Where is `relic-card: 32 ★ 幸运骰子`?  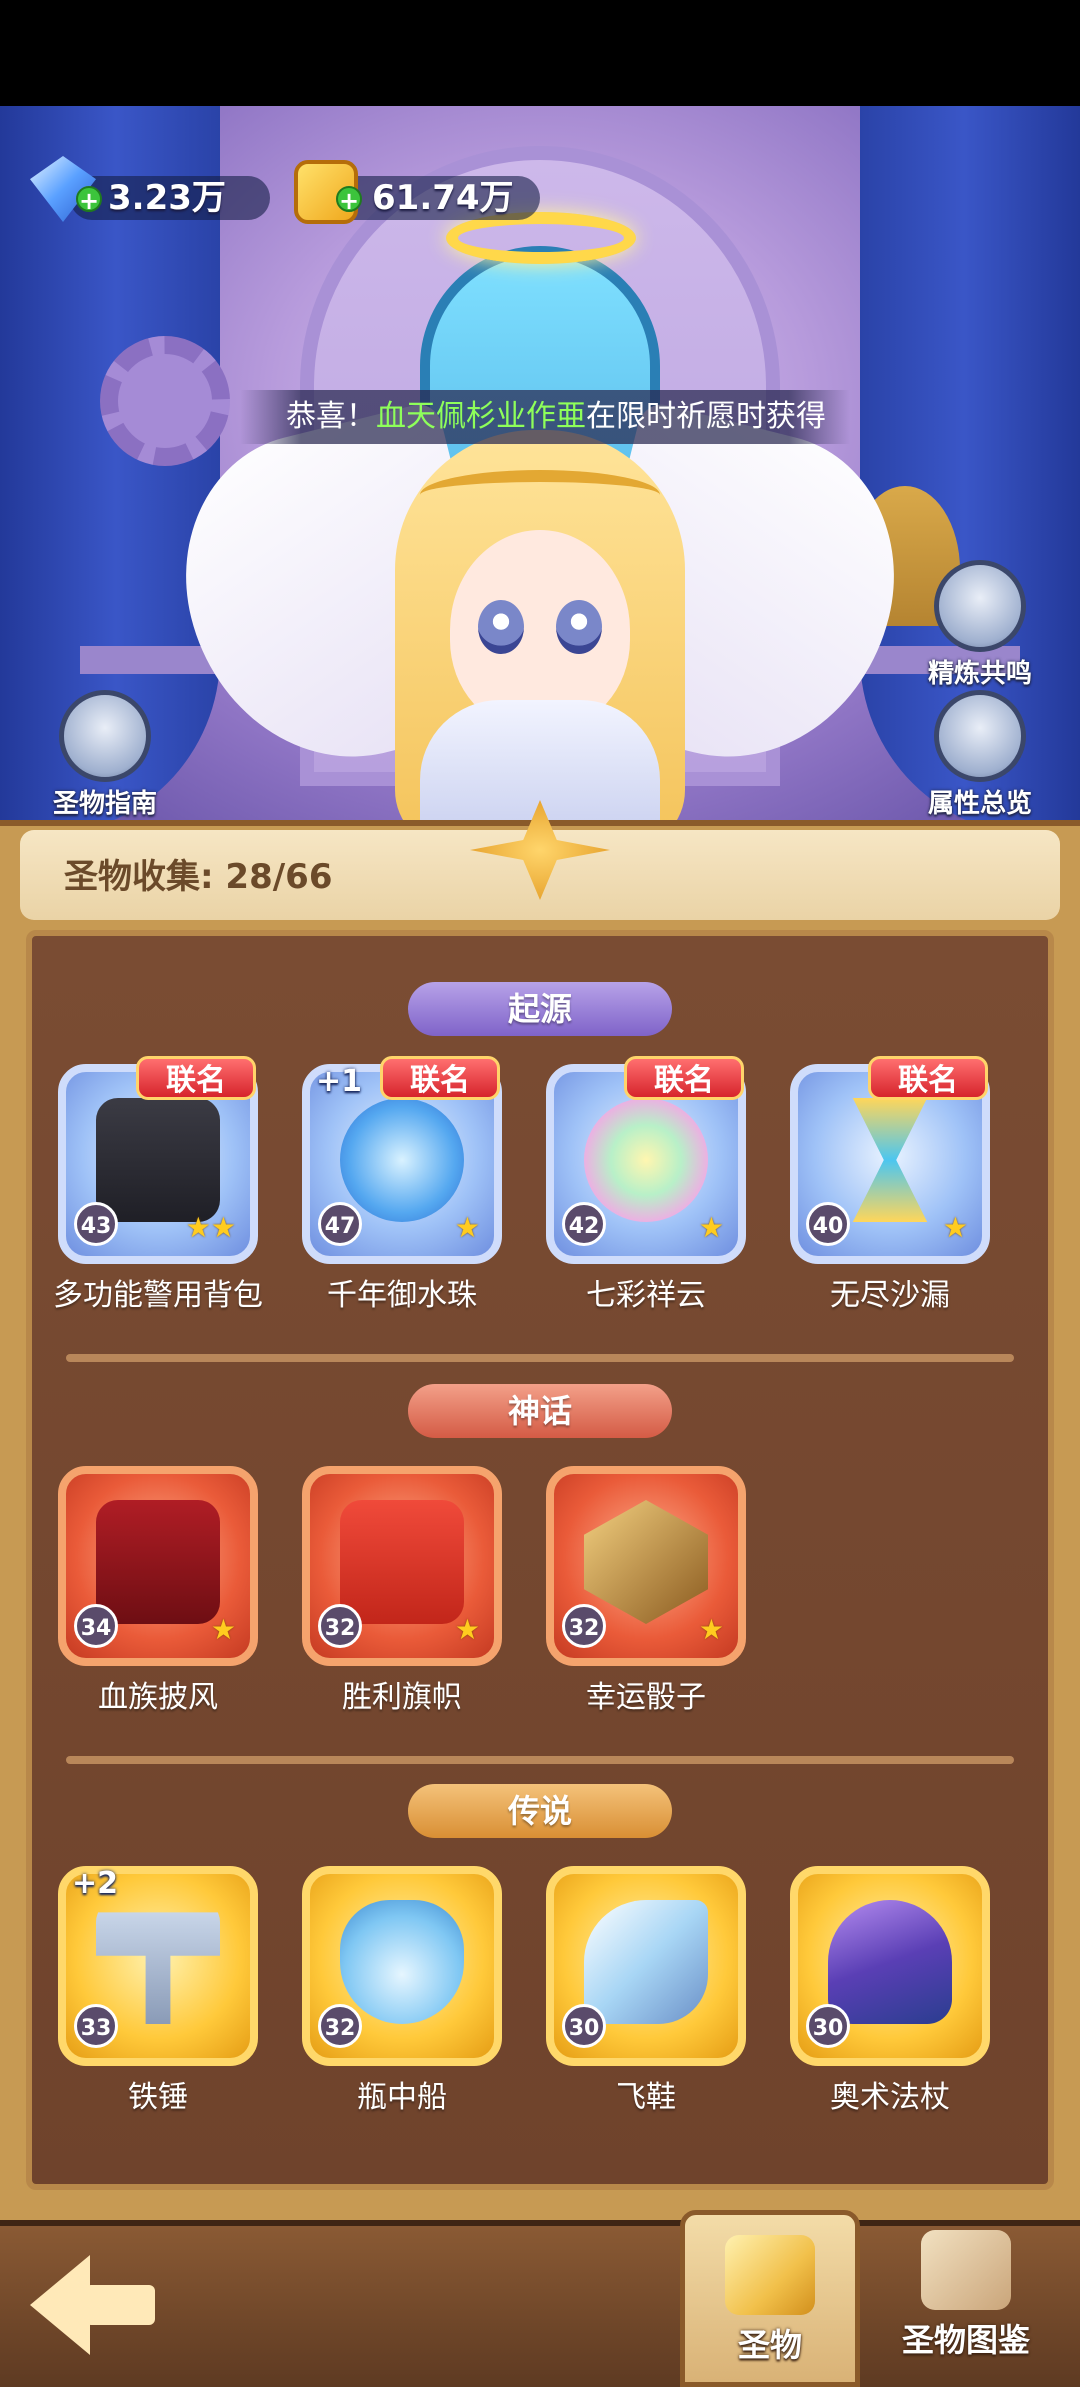 relic-card: 32 ★ 幸运骰子 is located at coordinates (646, 1592).